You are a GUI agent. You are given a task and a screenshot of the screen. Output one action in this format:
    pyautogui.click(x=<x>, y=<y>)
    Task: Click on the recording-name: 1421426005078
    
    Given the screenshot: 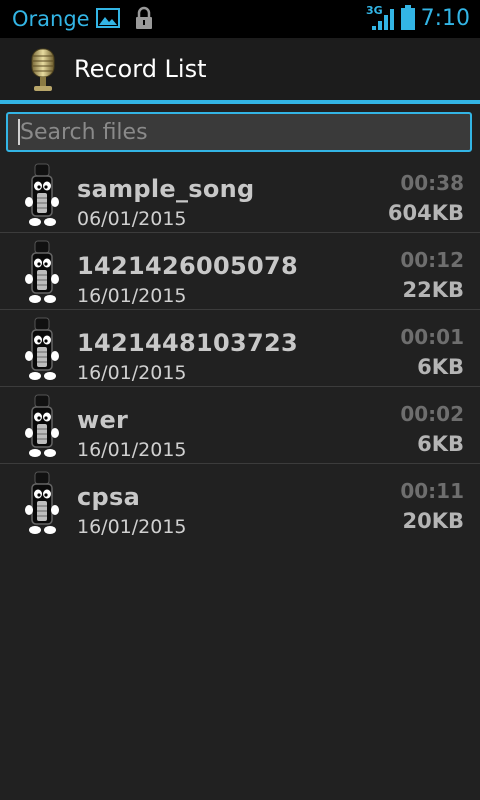 What is the action you would take?
    pyautogui.click(x=187, y=266)
    